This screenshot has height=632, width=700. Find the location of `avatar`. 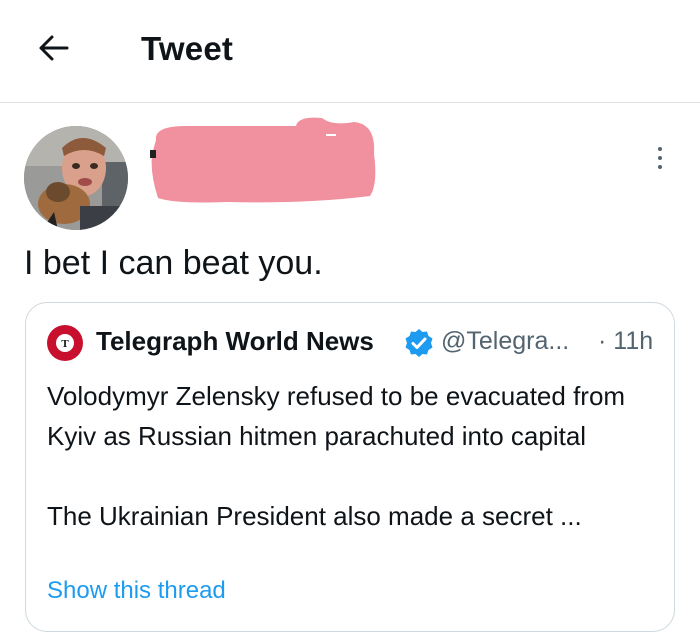

avatar is located at coordinates (76, 178).